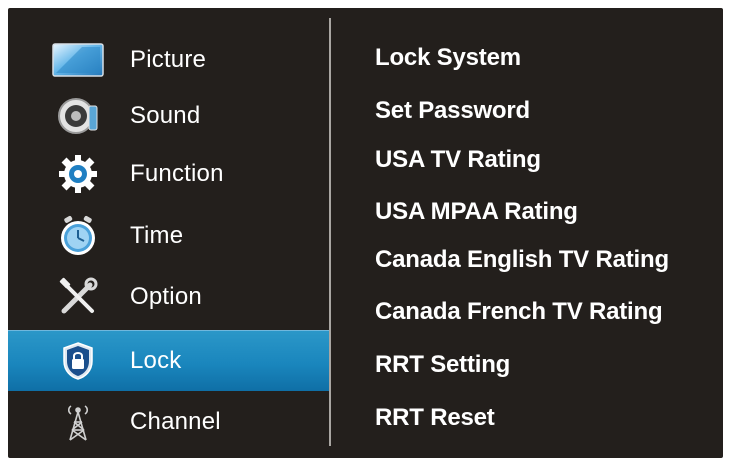  Describe the element at coordinates (330, 232) in the screenshot. I see `menu-divider` at that location.